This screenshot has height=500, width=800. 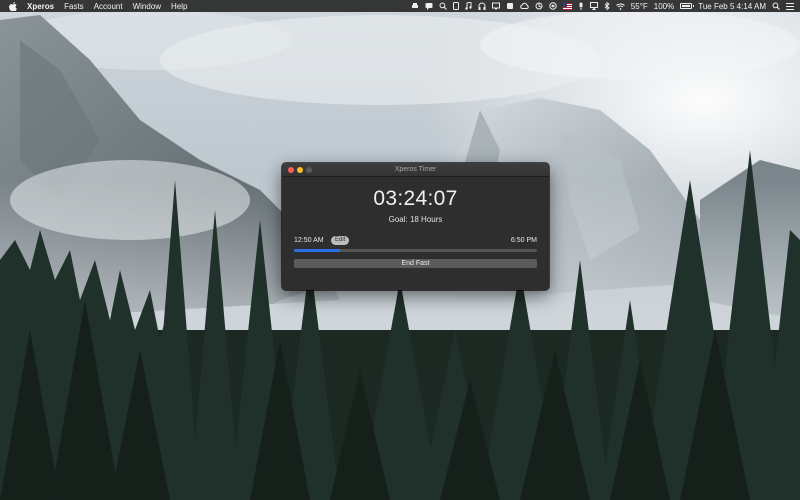 I want to click on edit-start-button: Edit, so click(x=340, y=240).